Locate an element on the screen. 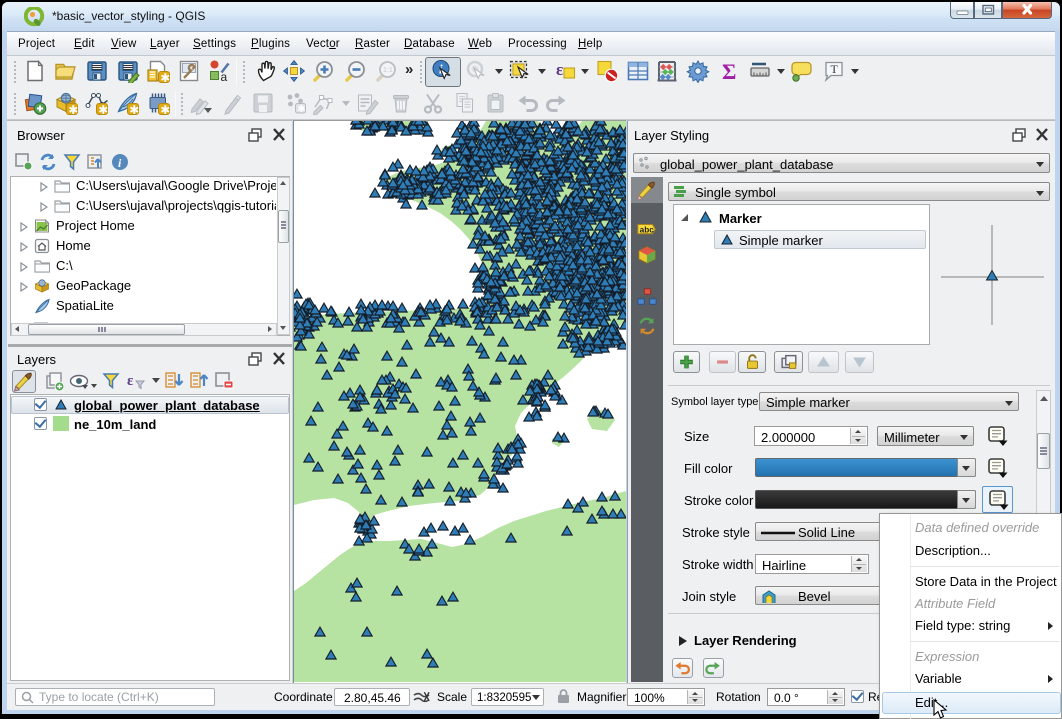  svg-text: T is located at coordinates (835, 69).